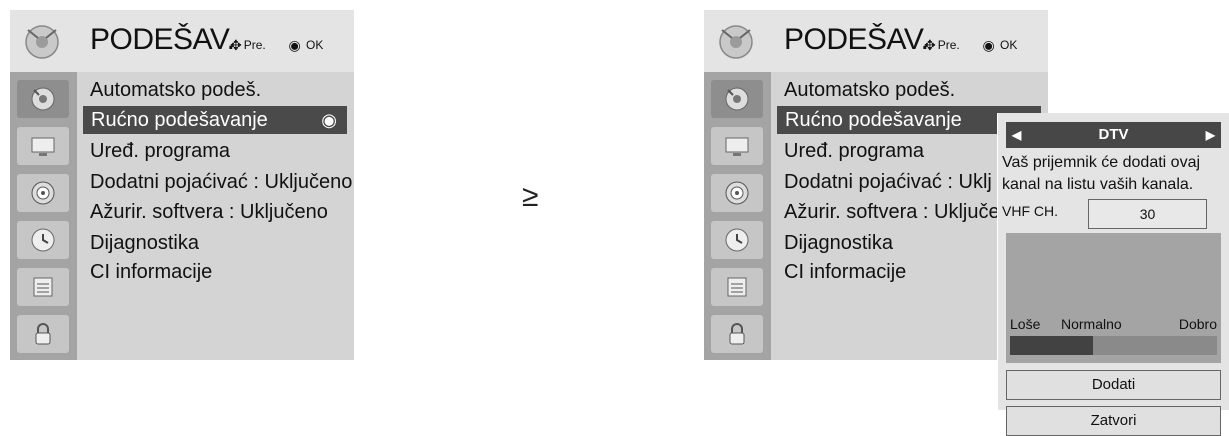  I want to click on signal-bar-fill, so click(1051, 345).